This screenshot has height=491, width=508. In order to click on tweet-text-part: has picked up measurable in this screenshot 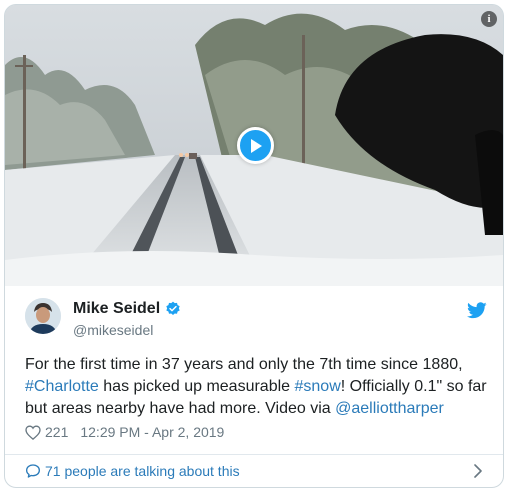, I will do `click(196, 386)`.